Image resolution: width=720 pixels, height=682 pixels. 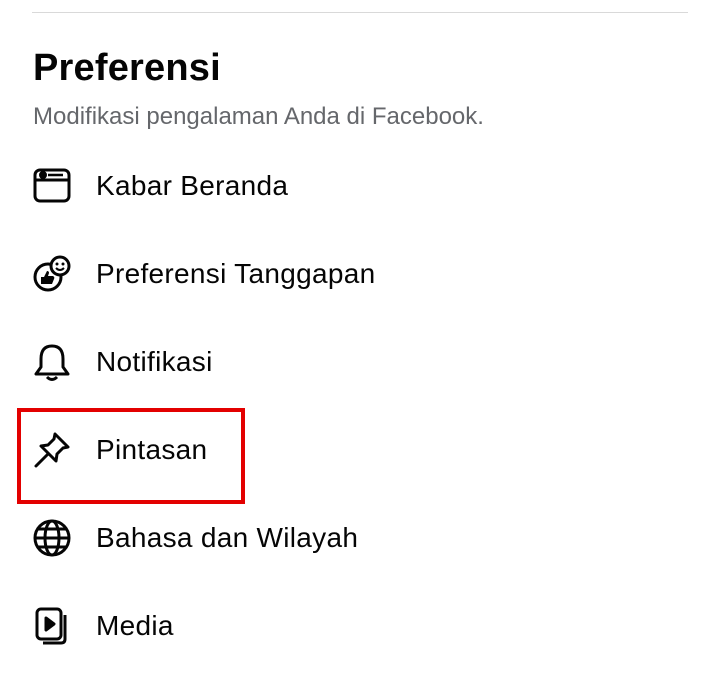 What do you see at coordinates (227, 537) in the screenshot?
I see `menu-item-label: Bahasa dan Wilayah` at bounding box center [227, 537].